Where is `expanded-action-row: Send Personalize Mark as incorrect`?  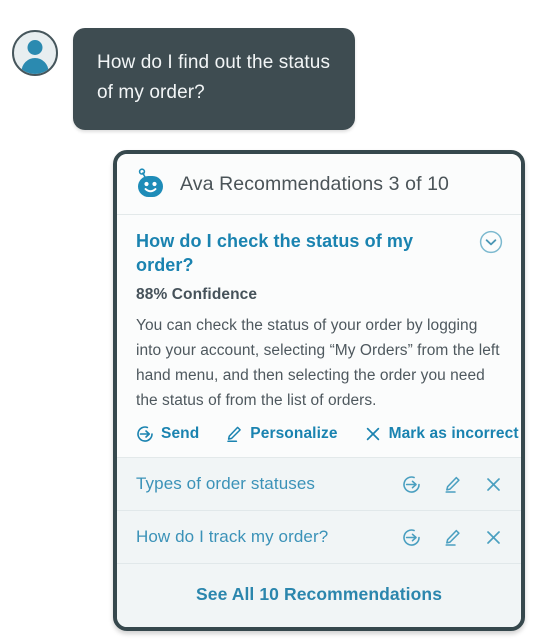 expanded-action-row: Send Personalize Mark as incorrect is located at coordinates (327, 436).